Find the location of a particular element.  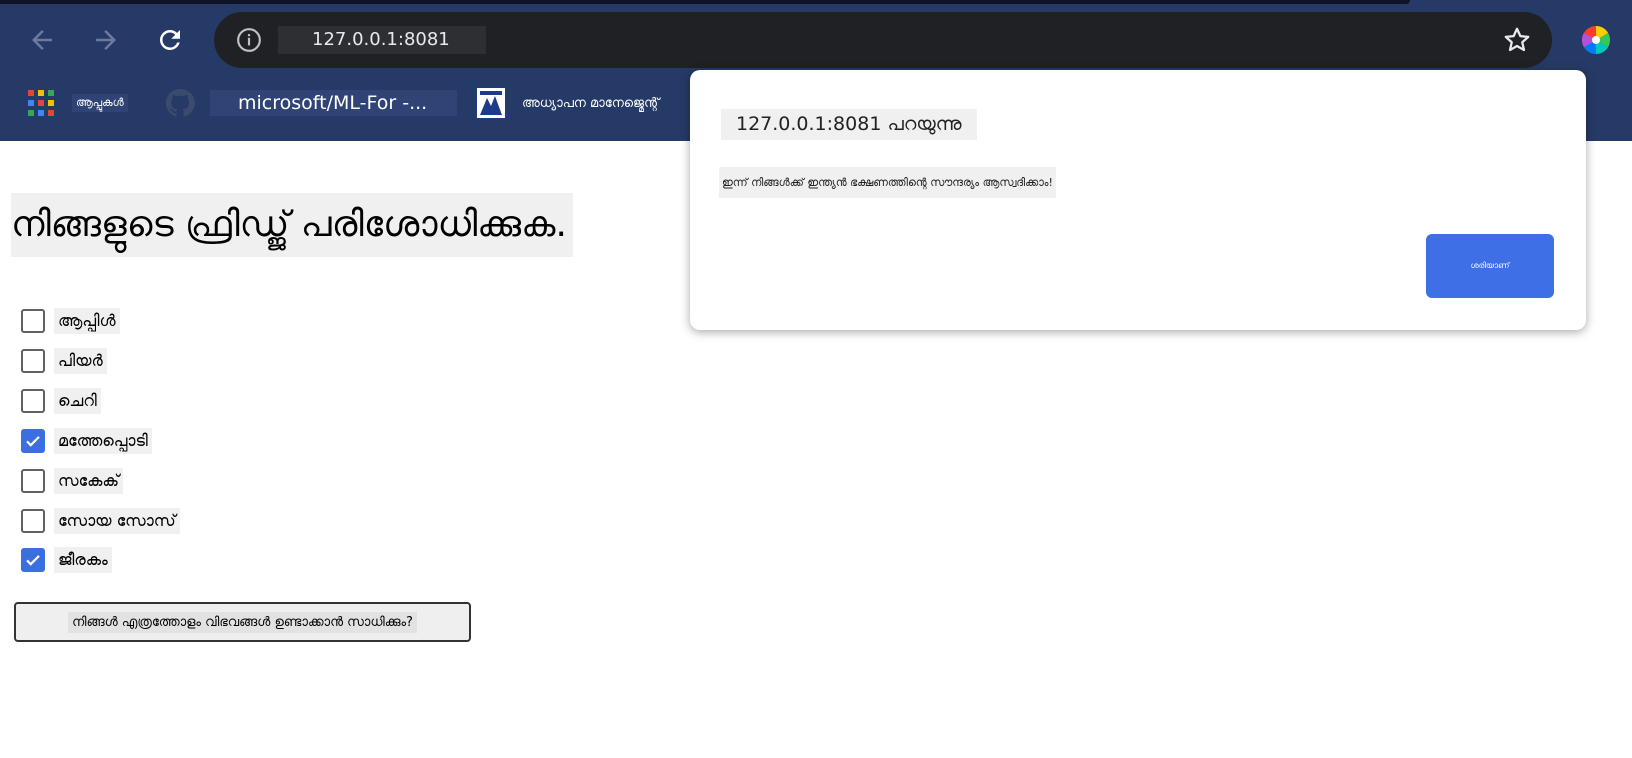

reload-button is located at coordinates (170, 40).